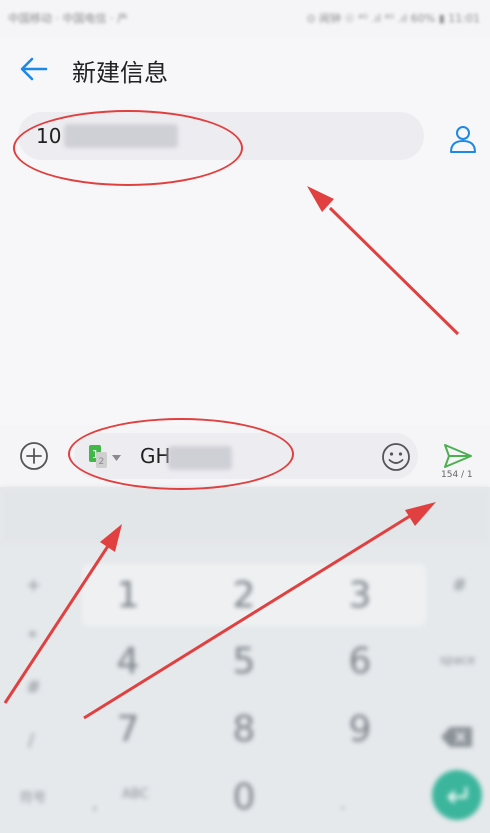 The height and width of the screenshot is (833, 490). Describe the element at coordinates (457, 475) in the screenshot. I see `character-counter: 154 / 1` at that location.